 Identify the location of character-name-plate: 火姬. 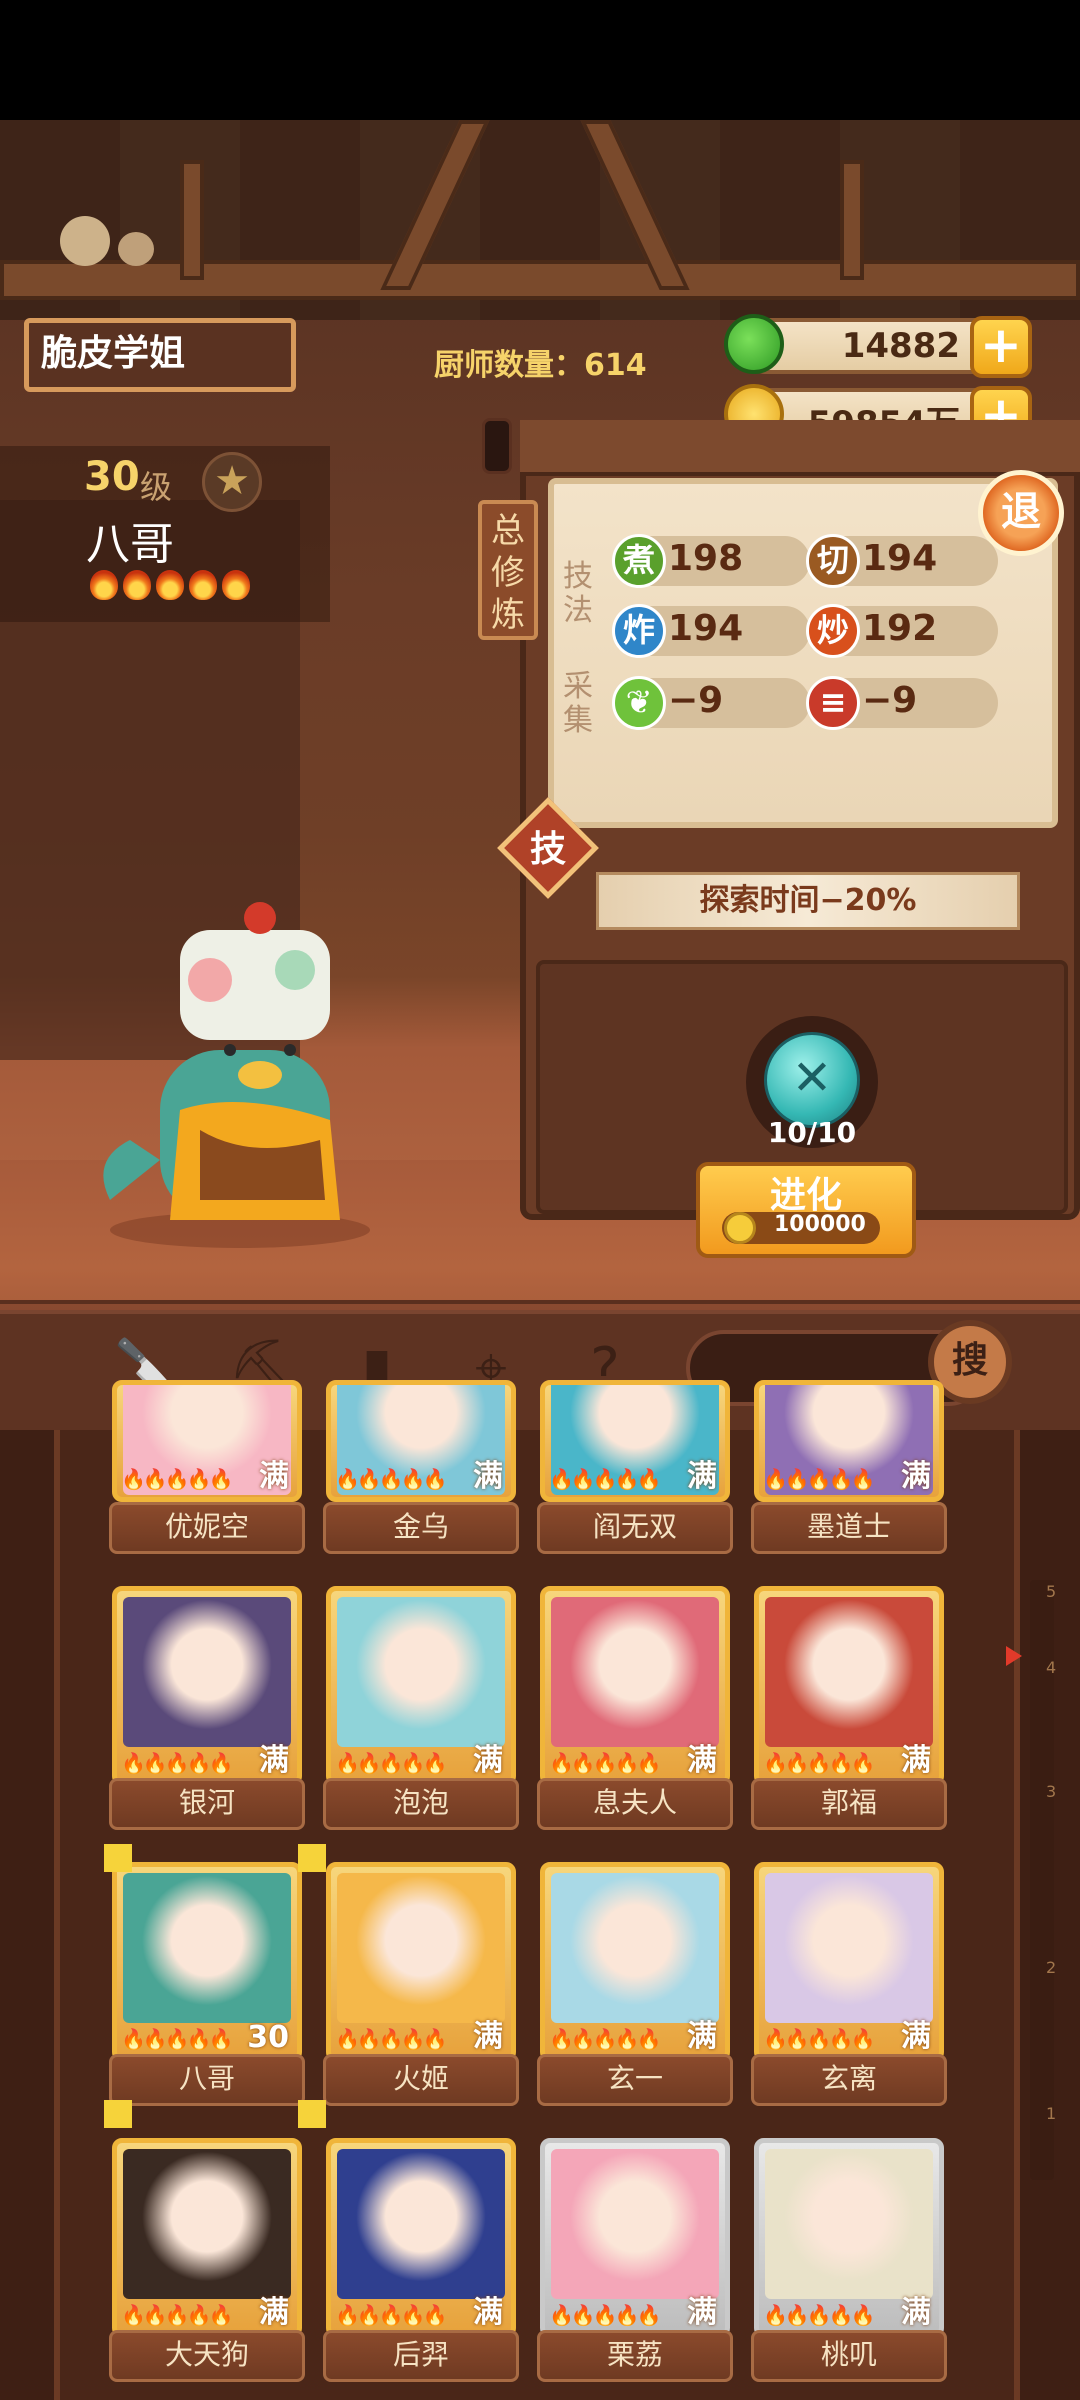
(421, 2080).